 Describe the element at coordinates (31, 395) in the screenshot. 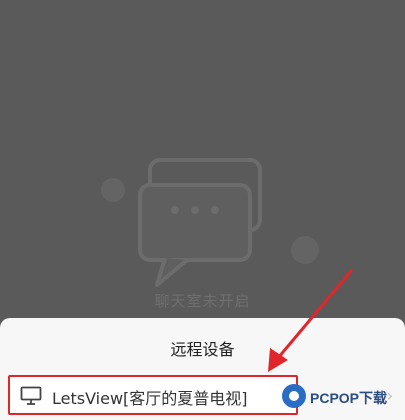

I see `monitor-icon` at that location.